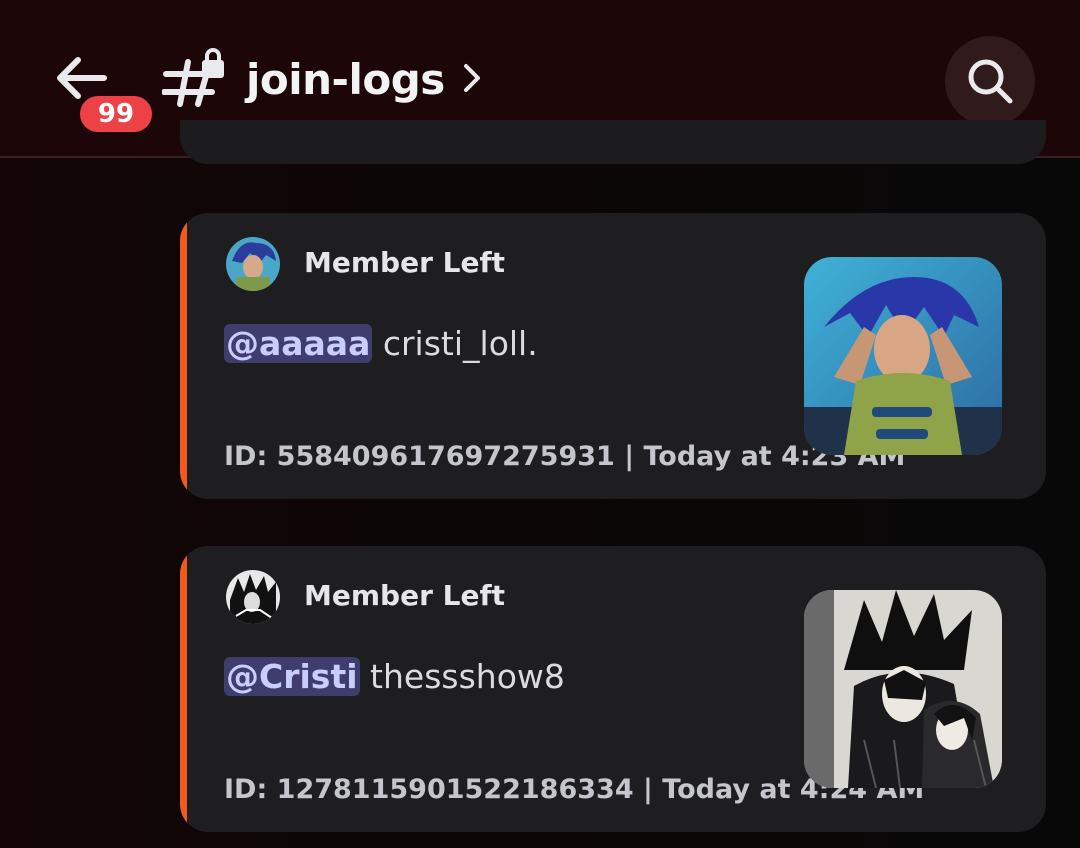  Describe the element at coordinates (467, 676) in the screenshot. I see `username-text: thessshow8` at that location.